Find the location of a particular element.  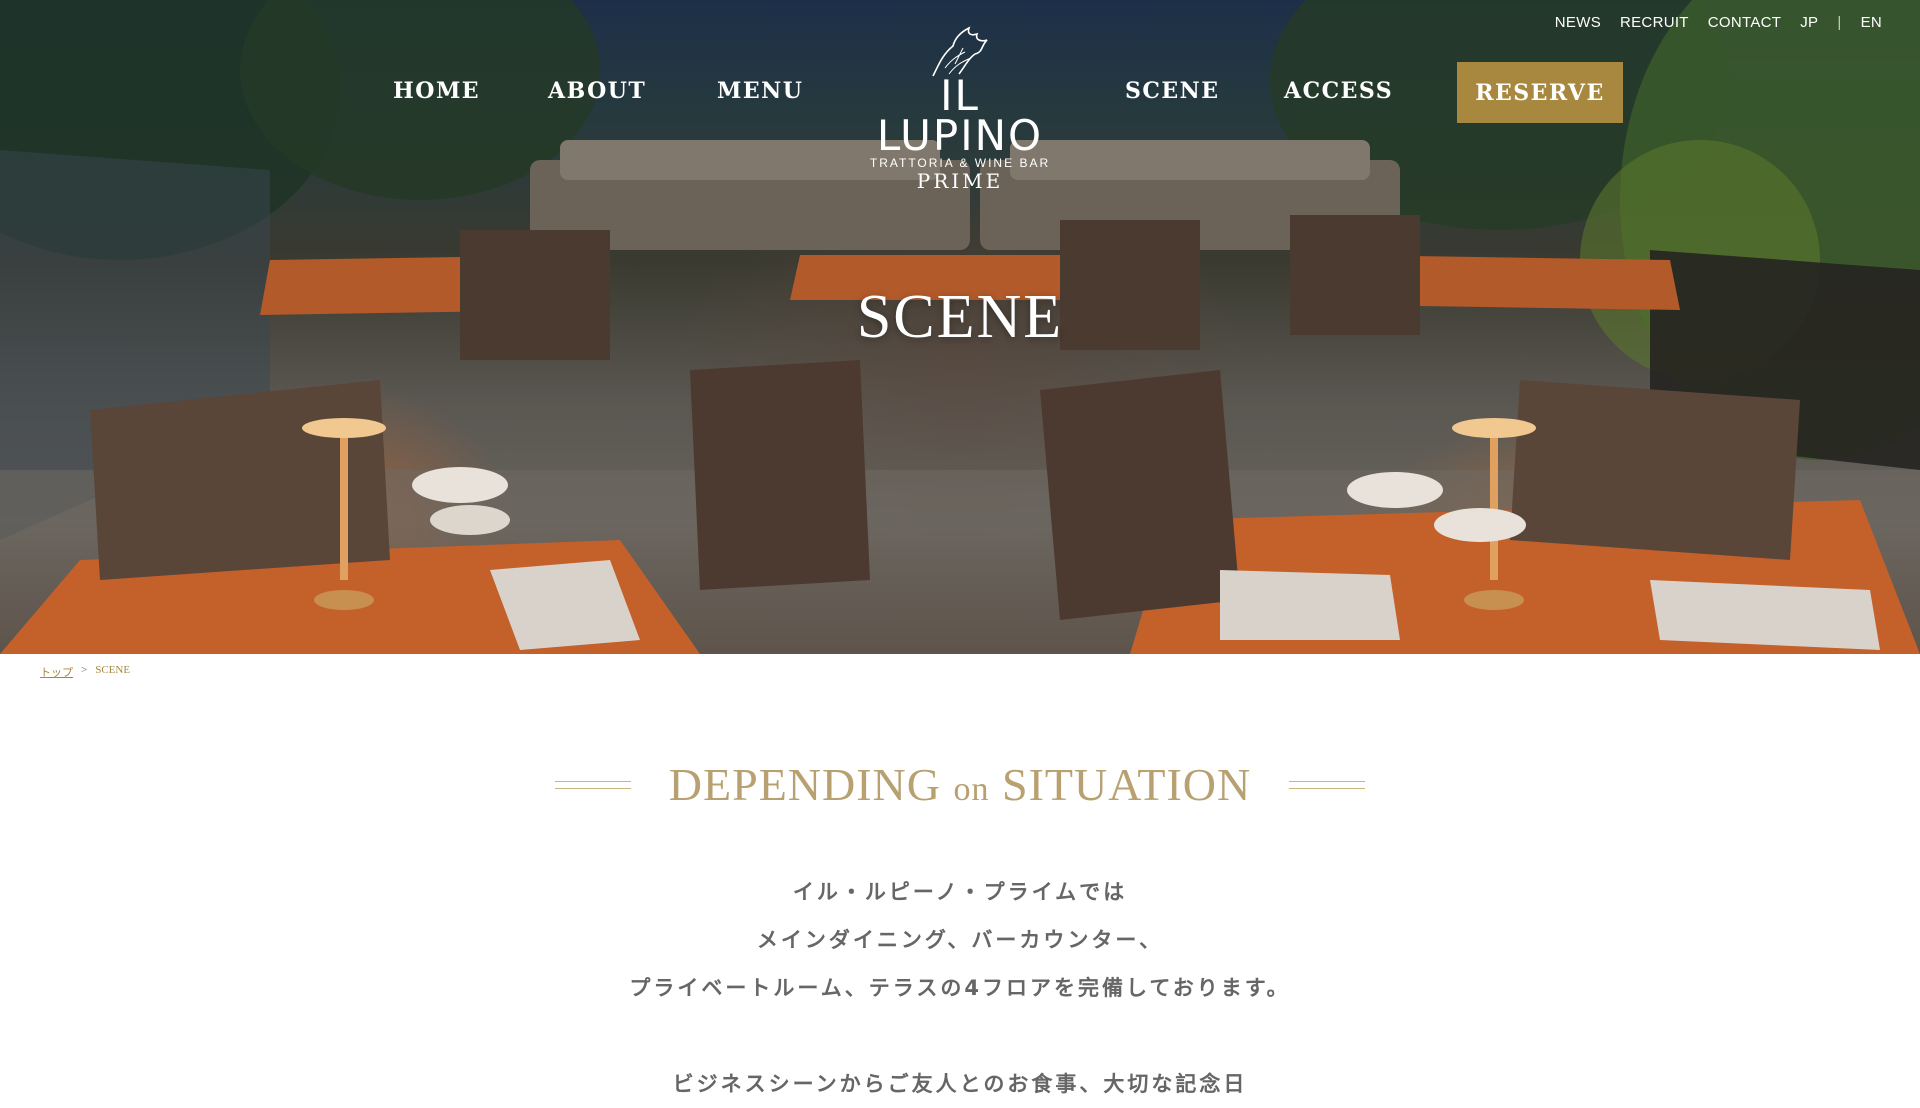

description-line: プライベートルーム、テラスの4フロアを完備しております。 is located at coordinates (960, 988).